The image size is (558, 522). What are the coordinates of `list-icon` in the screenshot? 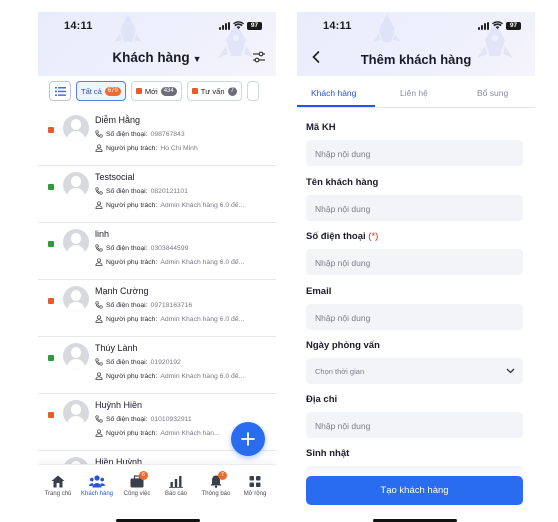 It's located at (60, 91).